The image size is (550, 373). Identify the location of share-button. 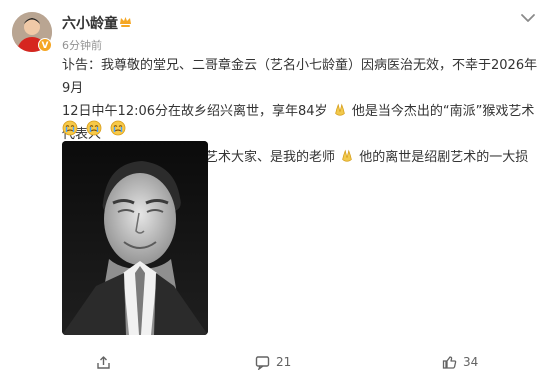
(106, 362).